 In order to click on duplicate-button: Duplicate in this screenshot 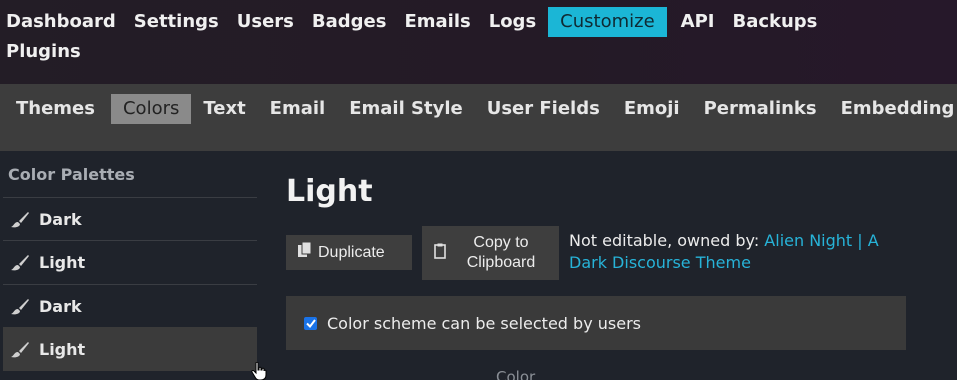, I will do `click(349, 252)`.